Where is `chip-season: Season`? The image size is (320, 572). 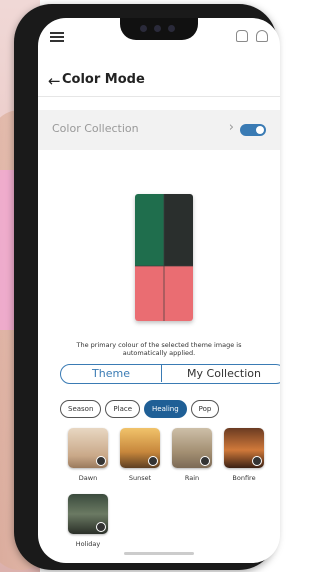 chip-season: Season is located at coordinates (81, 409).